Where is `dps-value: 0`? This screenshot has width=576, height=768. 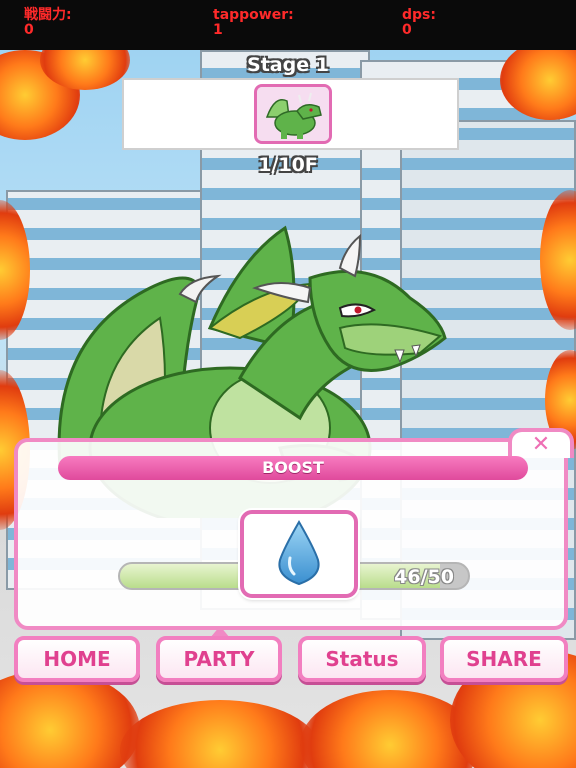
dps-value: 0 is located at coordinates (407, 30).